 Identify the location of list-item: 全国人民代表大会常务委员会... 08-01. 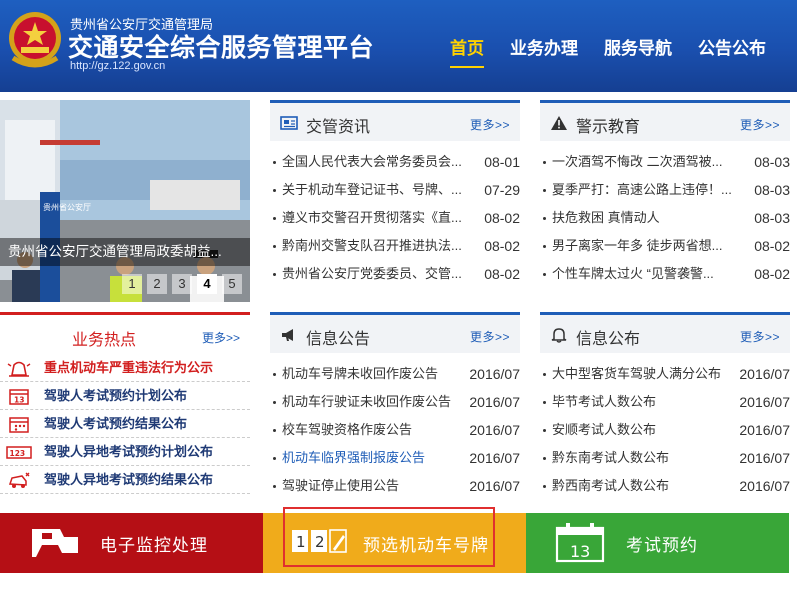
(395, 162).